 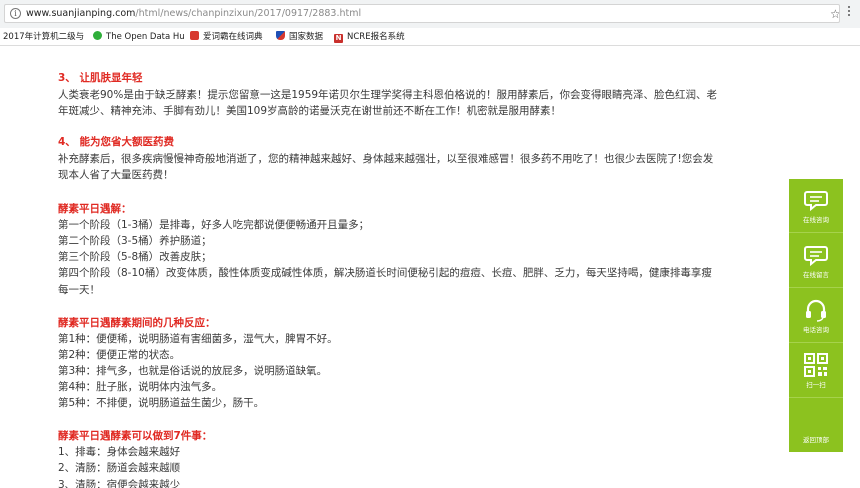 What do you see at coordinates (79, 290) in the screenshot?
I see `paragraph-line: 每一天！` at bounding box center [79, 290].